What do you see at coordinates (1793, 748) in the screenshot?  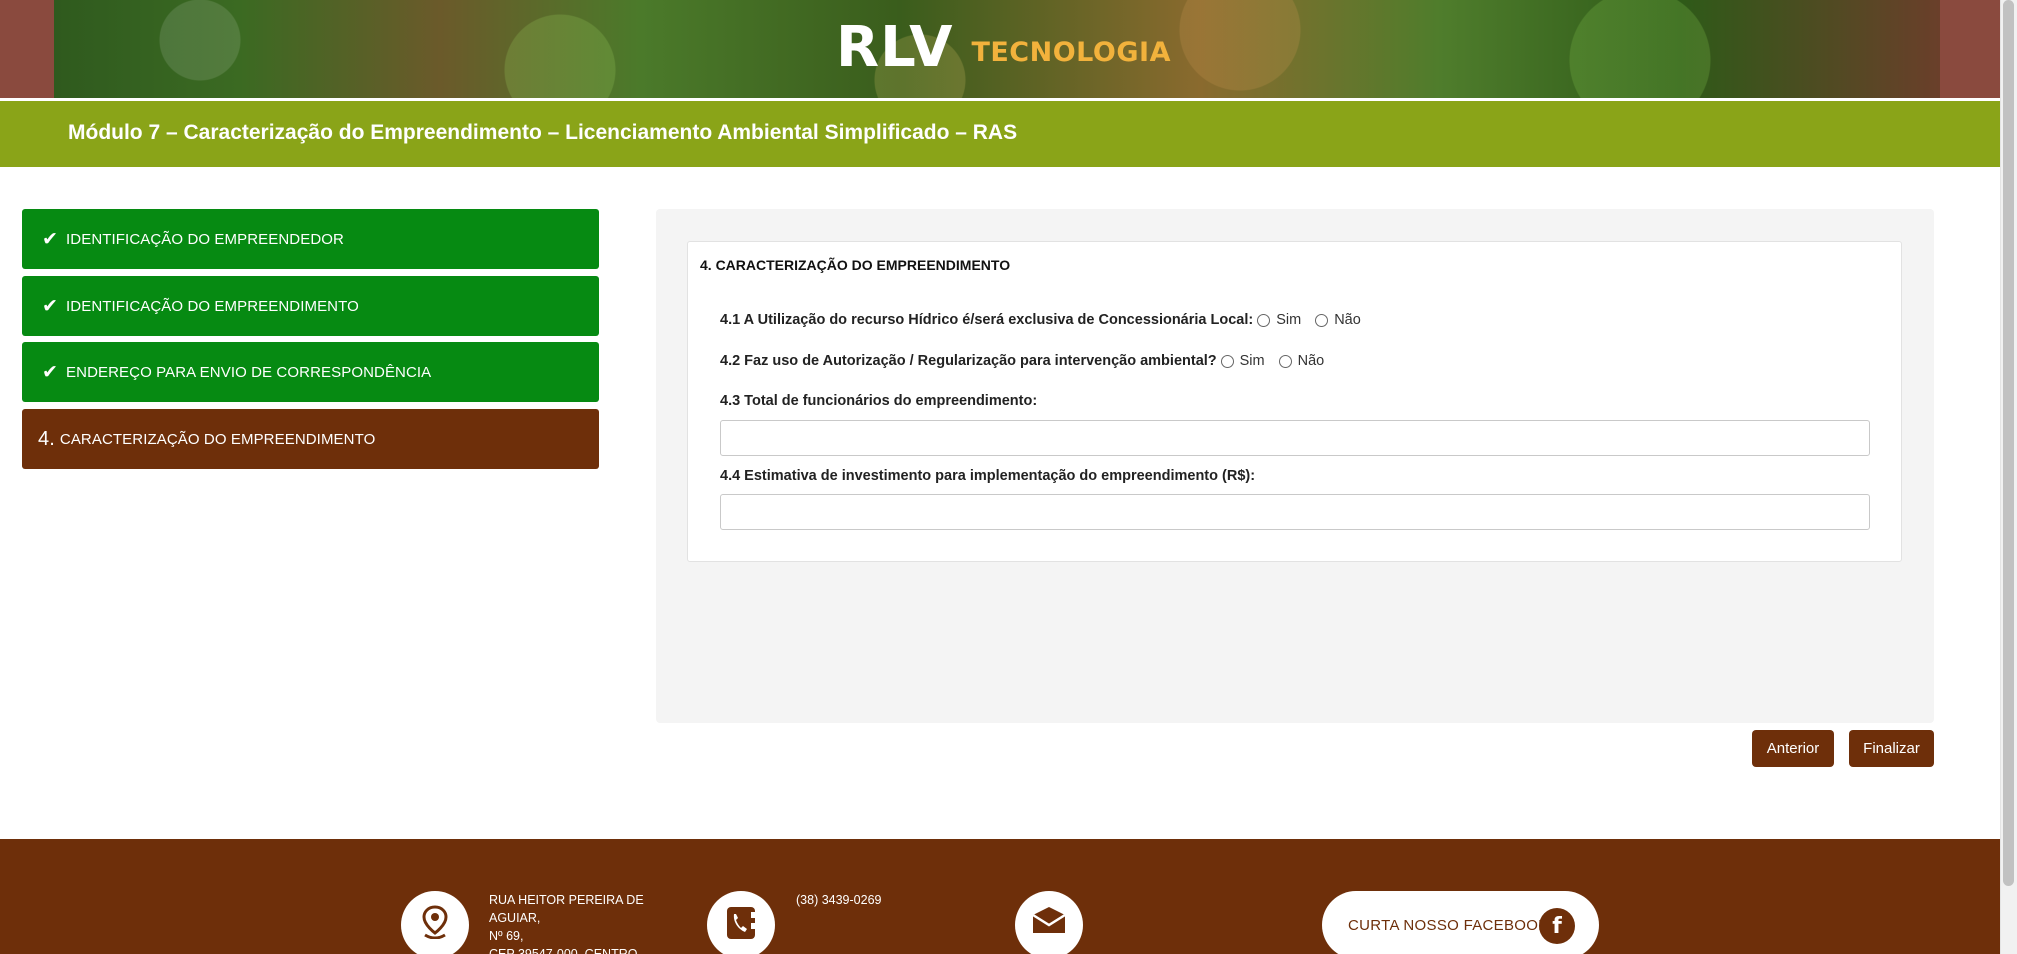 I see `previous-button: Anterior` at bounding box center [1793, 748].